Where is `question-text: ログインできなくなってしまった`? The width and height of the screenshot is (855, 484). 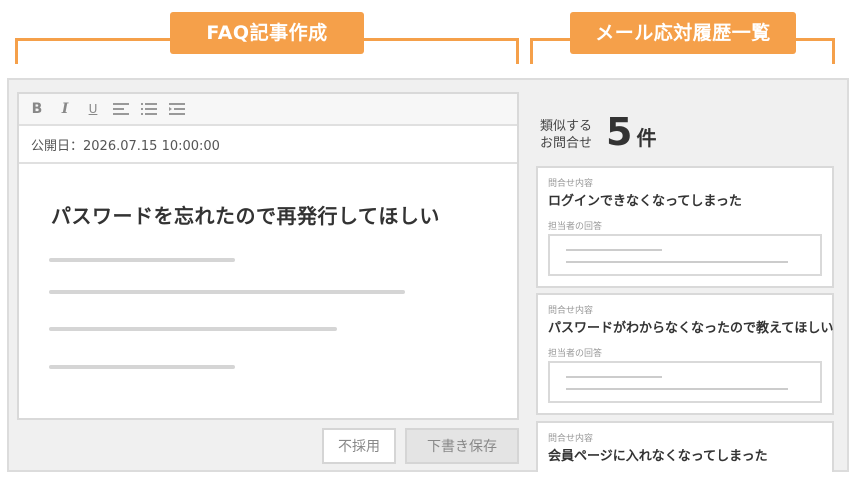 question-text: ログインできなくなってしまった is located at coordinates (645, 201).